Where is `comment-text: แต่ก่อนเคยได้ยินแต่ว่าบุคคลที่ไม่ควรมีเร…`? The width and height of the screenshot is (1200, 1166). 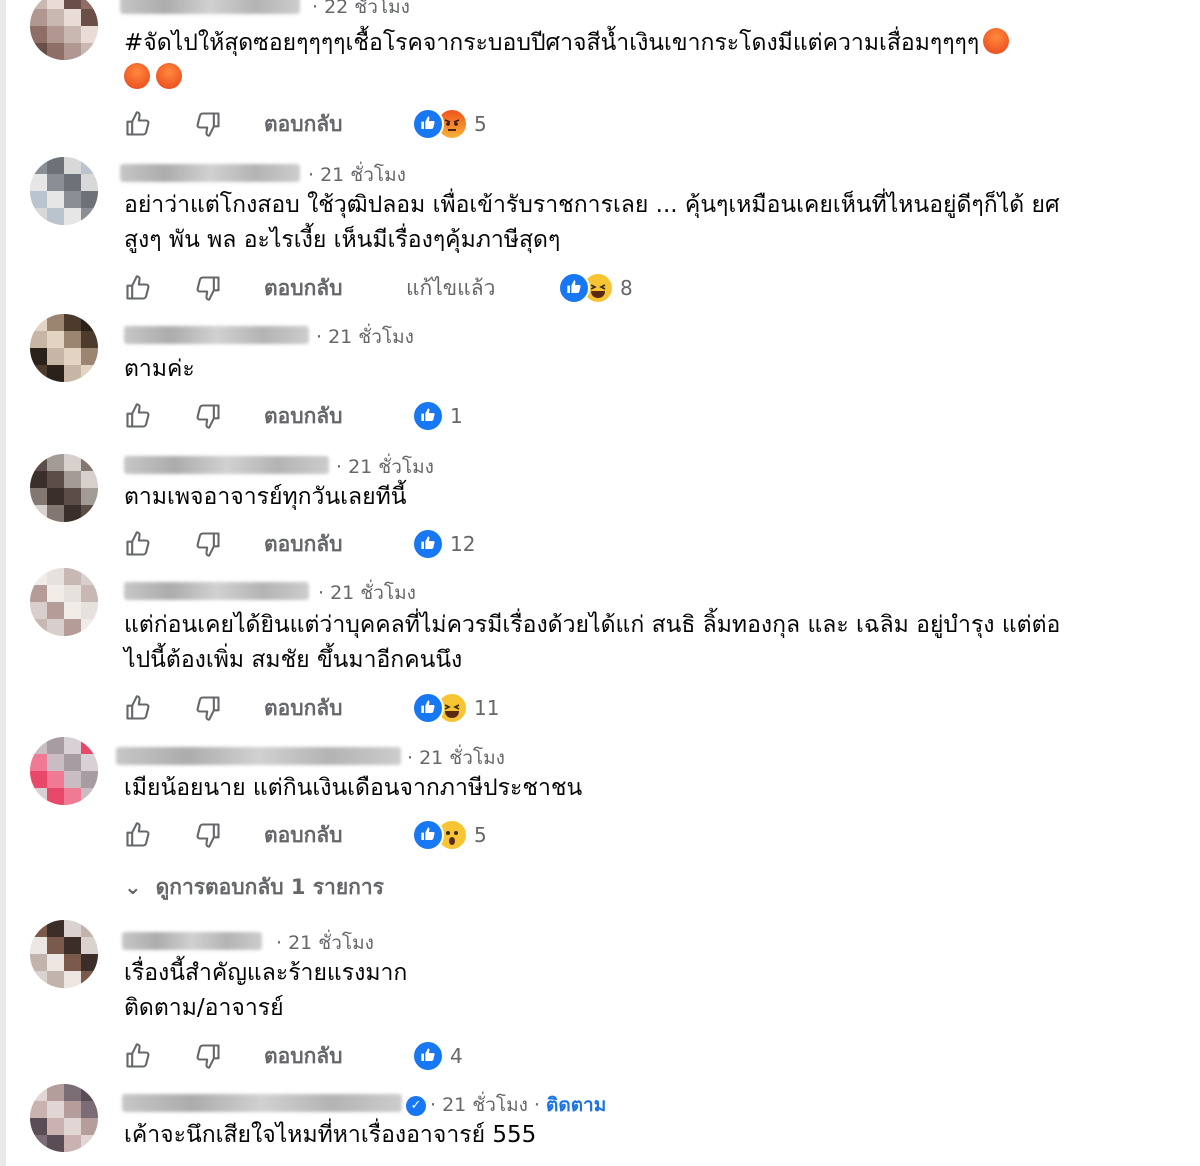
comment-text: แต่ก่อนเคยได้ยินแต่ว่าบุคคลที่ไม่ควรมีเร… is located at coordinates (592, 625).